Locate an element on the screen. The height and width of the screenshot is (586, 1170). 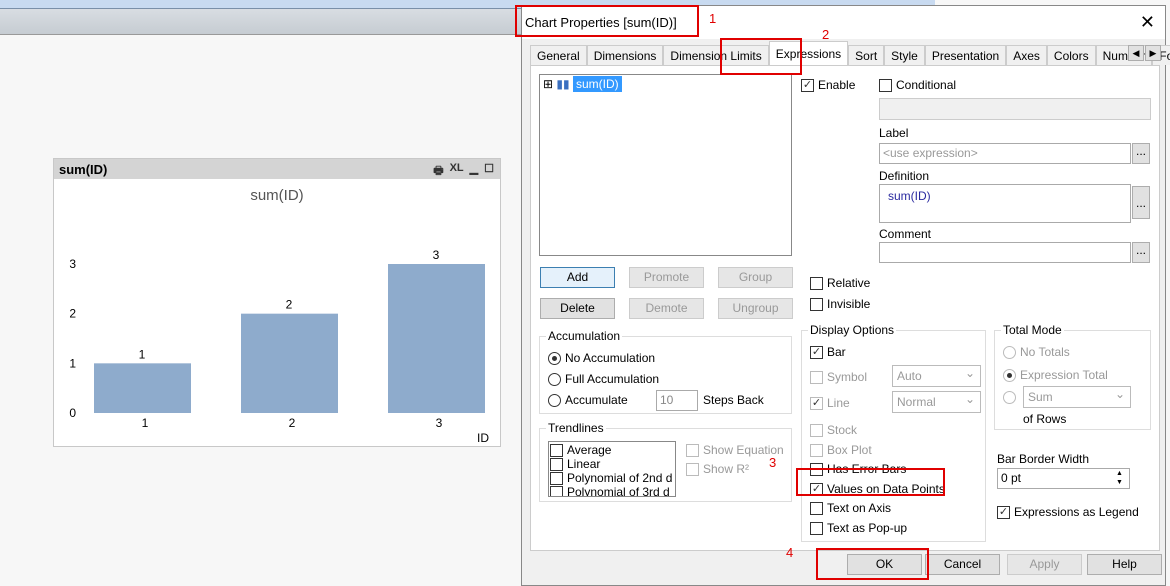
trendline-item: Linear is located at coordinates (612, 464).